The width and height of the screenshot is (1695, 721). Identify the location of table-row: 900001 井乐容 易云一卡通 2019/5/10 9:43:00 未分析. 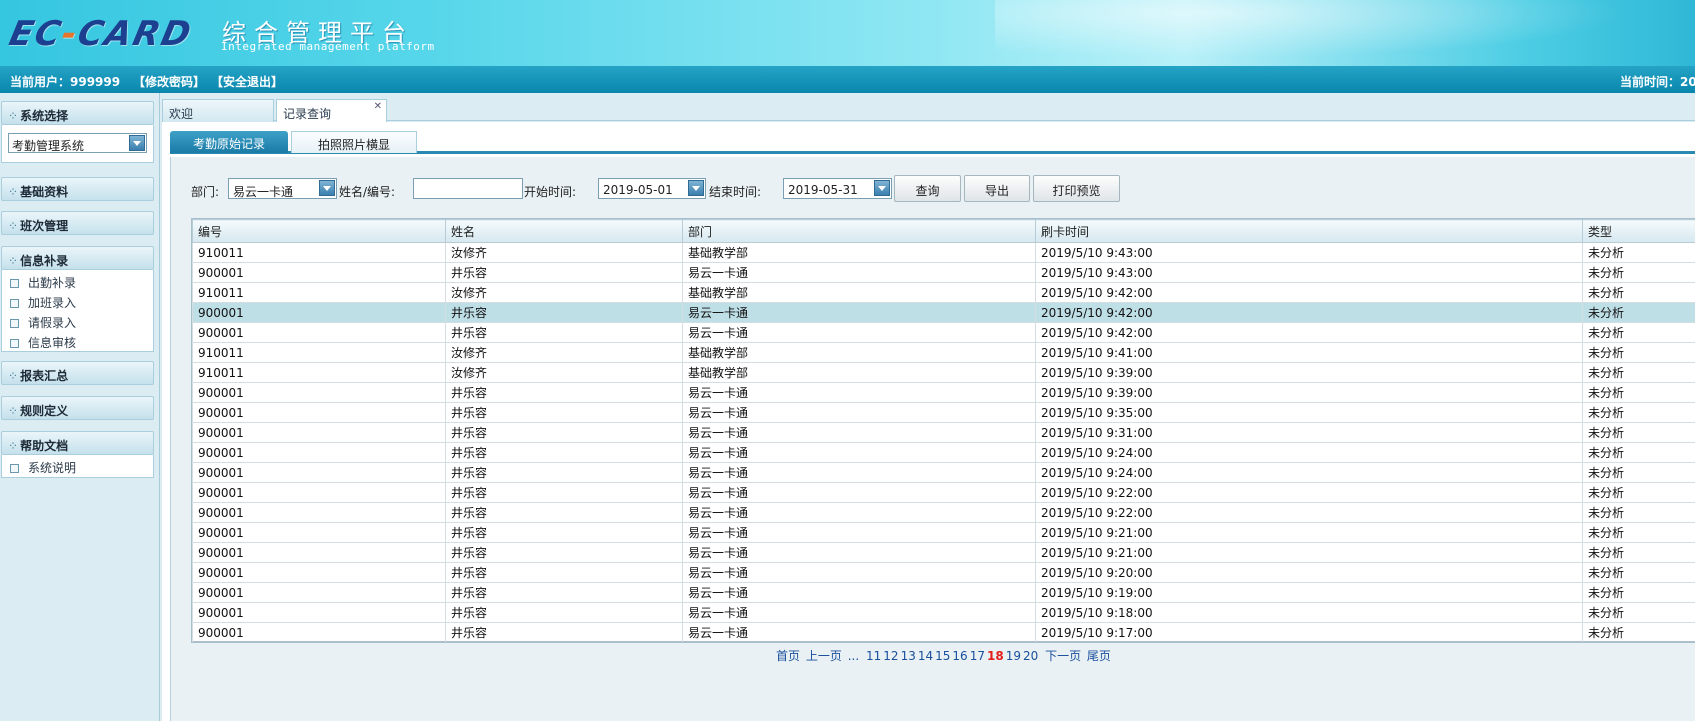
(943, 272).